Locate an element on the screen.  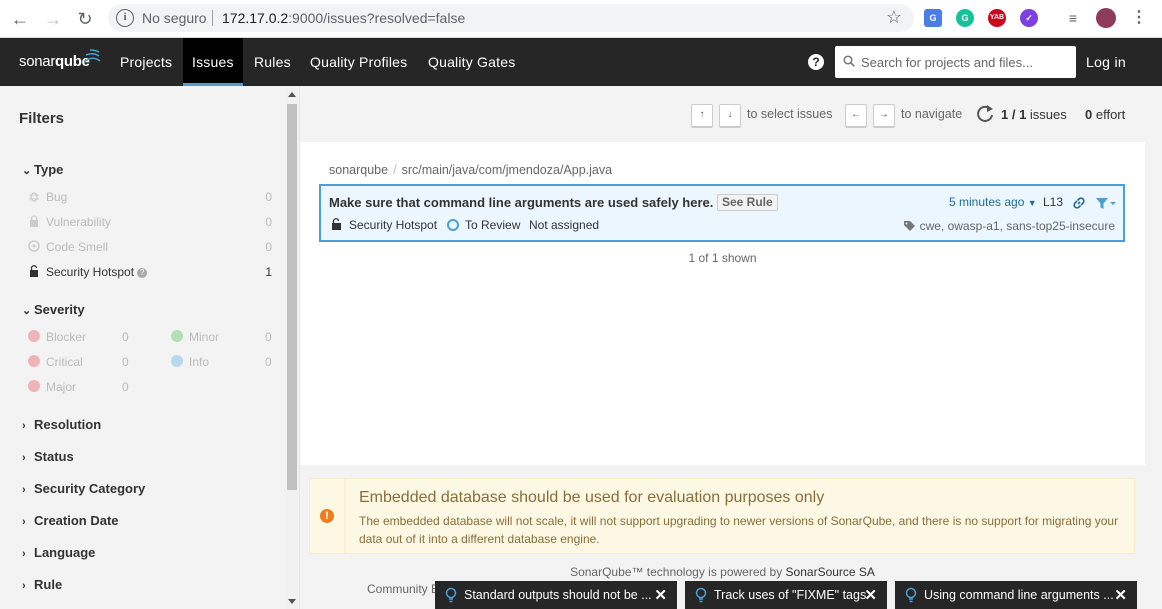
issue-tags: cwe, owasp-a1, sans-top25-insecure is located at coordinates (1009, 226).